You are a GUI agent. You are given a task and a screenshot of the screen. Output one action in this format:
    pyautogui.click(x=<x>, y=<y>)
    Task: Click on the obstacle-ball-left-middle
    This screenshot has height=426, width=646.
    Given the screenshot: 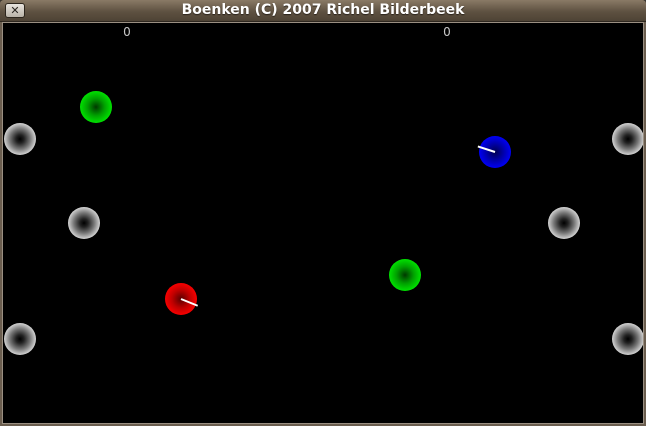 What is the action you would take?
    pyautogui.click(x=84, y=223)
    